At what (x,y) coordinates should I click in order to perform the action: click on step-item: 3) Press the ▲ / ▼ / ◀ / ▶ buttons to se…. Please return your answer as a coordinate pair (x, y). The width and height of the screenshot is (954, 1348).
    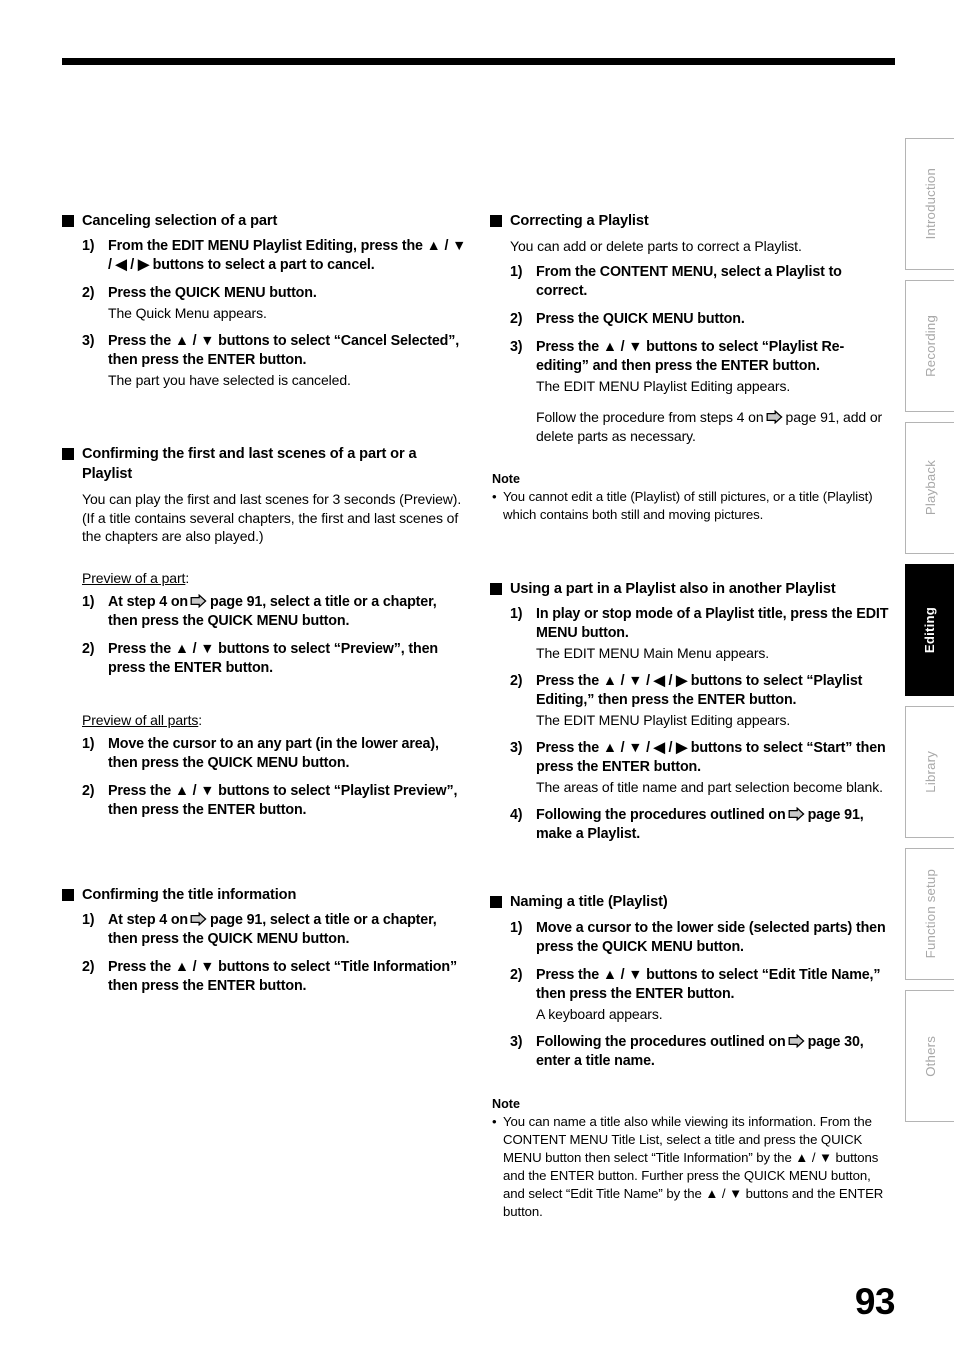
    Looking at the image, I should click on (693, 768).